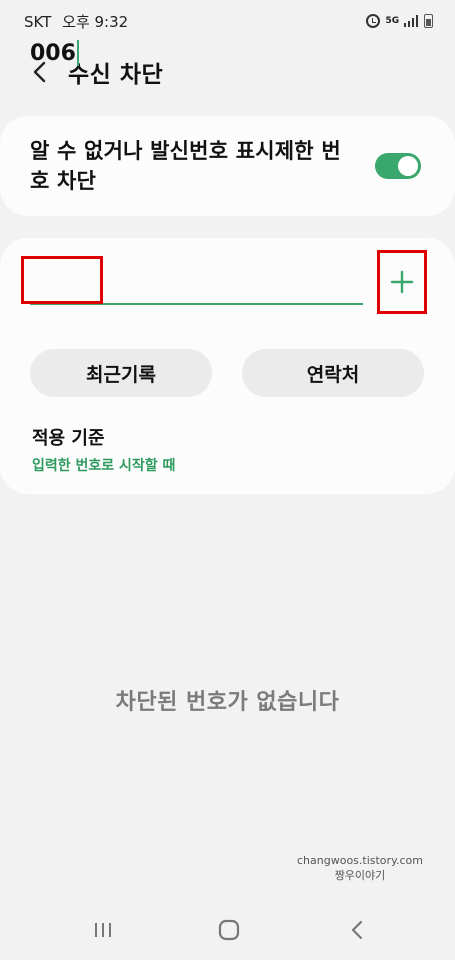 This screenshot has height=960, width=455. I want to click on criteria-value: 입력한 번호로 시작할 때, so click(103, 465).